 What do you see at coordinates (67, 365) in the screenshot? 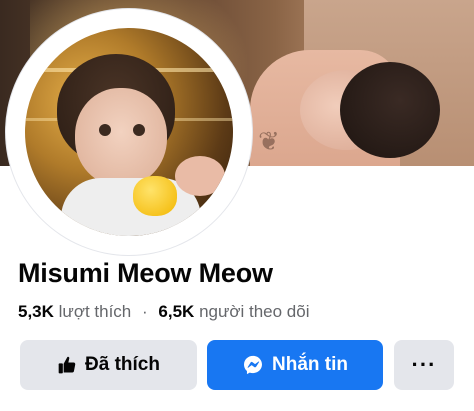
I see `thumbs-up-icon` at bounding box center [67, 365].